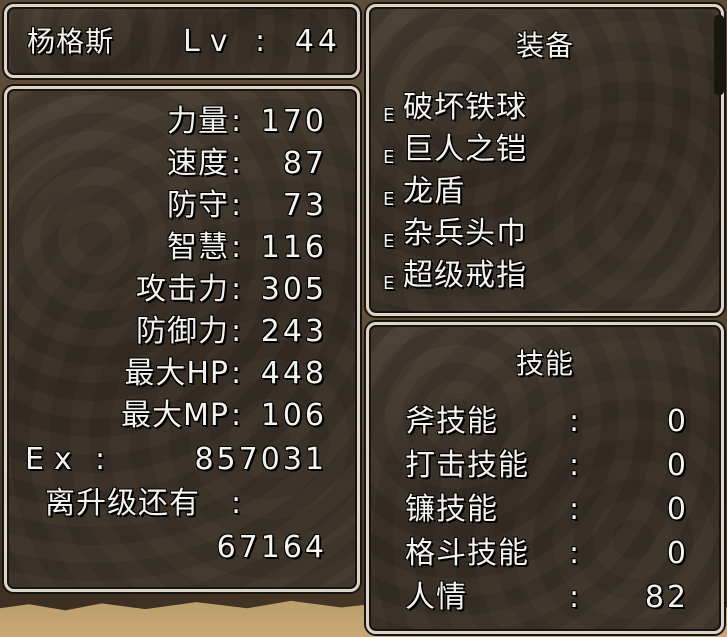  I want to click on level-value: 44, so click(317, 41).